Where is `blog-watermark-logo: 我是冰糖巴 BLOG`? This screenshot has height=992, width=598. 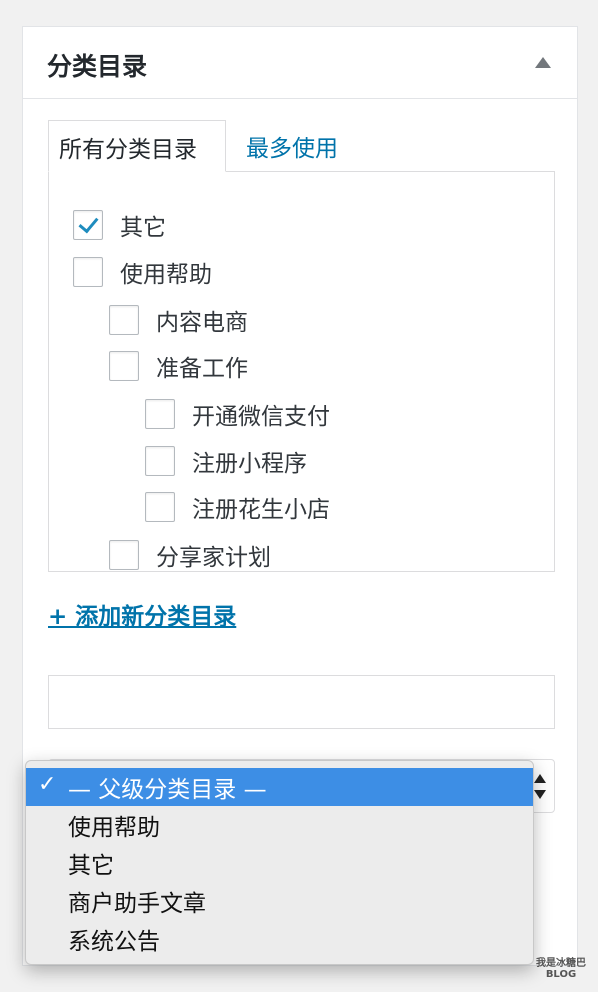
blog-watermark-logo: 我是冰糖巴 BLOG is located at coordinates (561, 969).